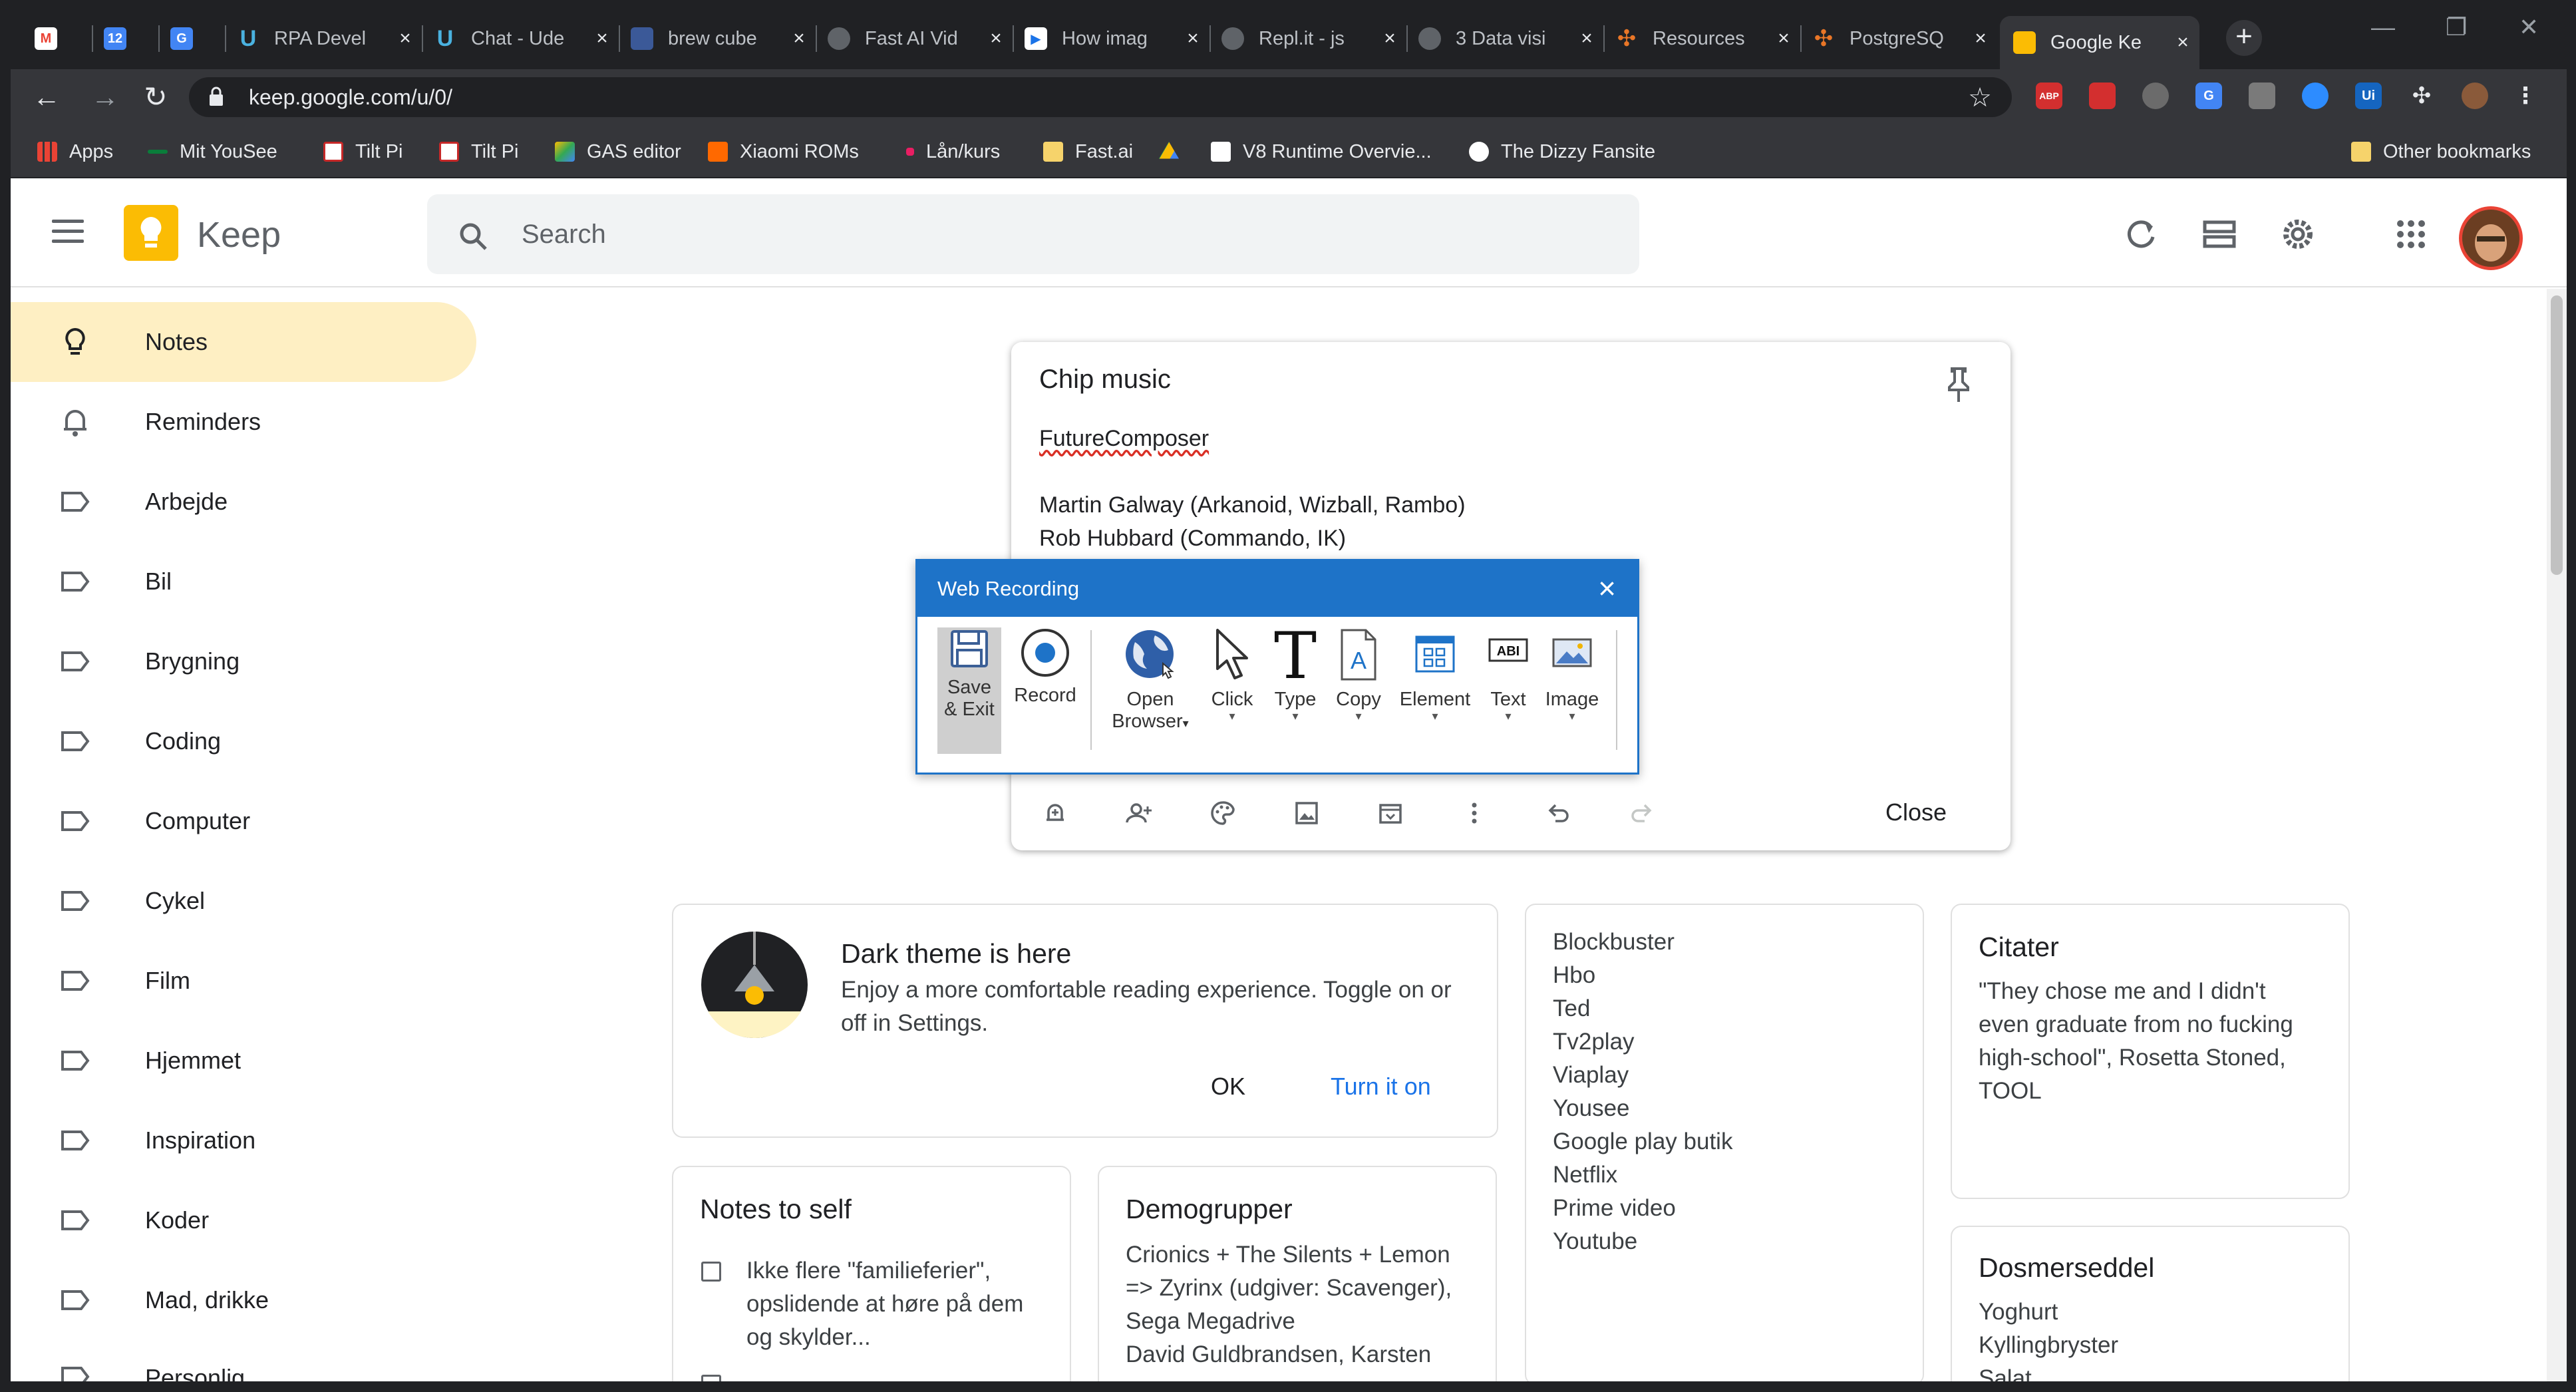  I want to click on close-note-button: Close, so click(1916, 812).